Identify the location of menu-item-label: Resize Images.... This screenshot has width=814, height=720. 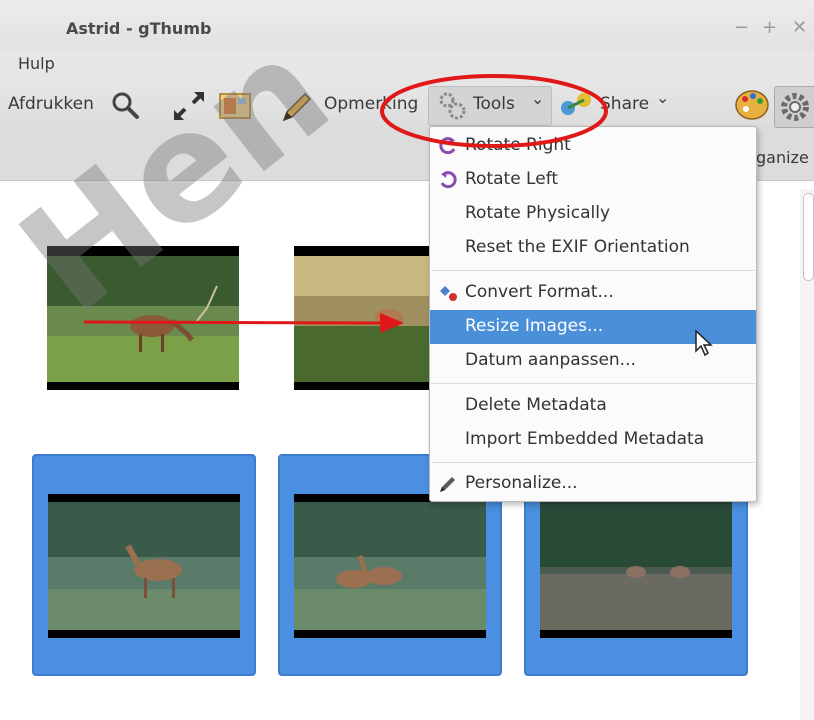
(534, 326).